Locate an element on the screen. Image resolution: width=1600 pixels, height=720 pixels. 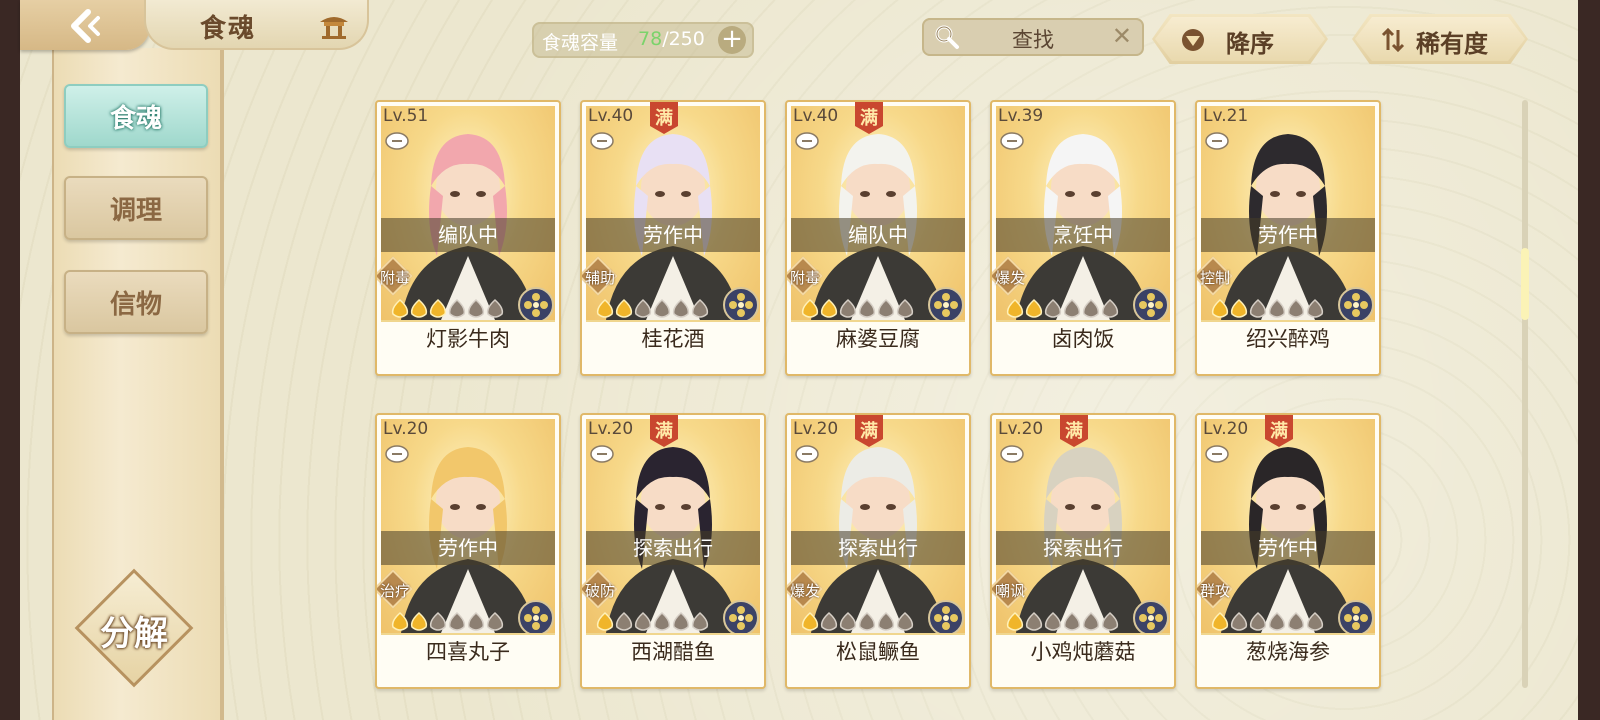
capacity-value: 78/250 is located at coordinates (671, 39).